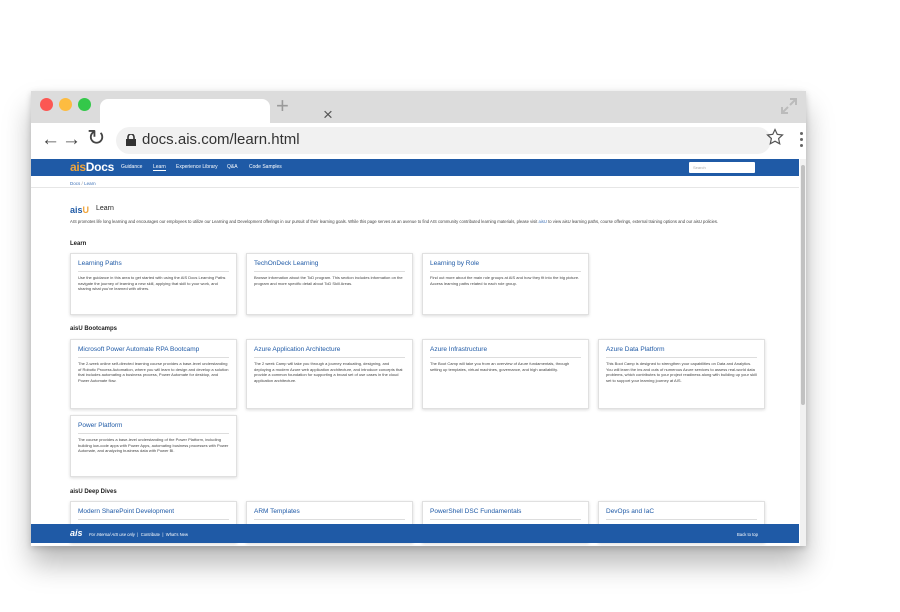  I want to click on aisu-logo: aisU, so click(79, 210).